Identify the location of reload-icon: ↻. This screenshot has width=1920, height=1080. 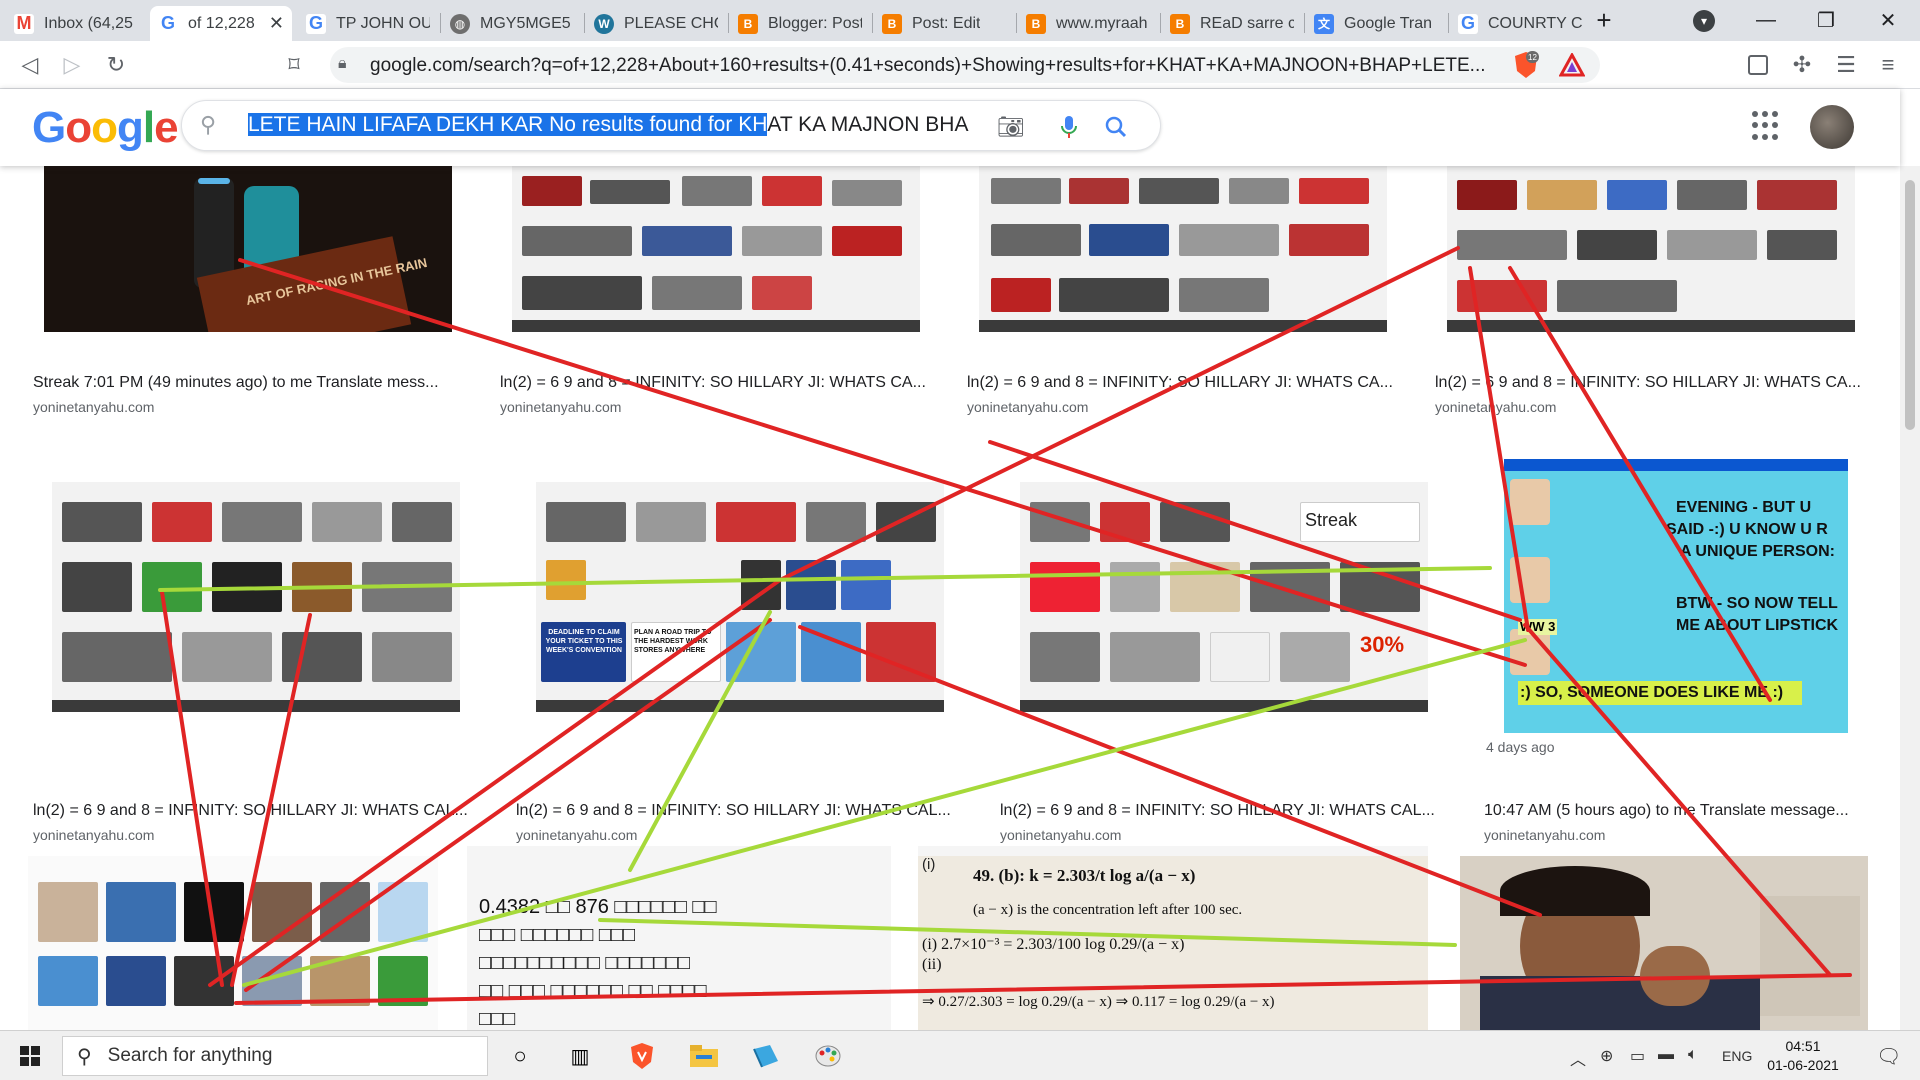
(116, 65).